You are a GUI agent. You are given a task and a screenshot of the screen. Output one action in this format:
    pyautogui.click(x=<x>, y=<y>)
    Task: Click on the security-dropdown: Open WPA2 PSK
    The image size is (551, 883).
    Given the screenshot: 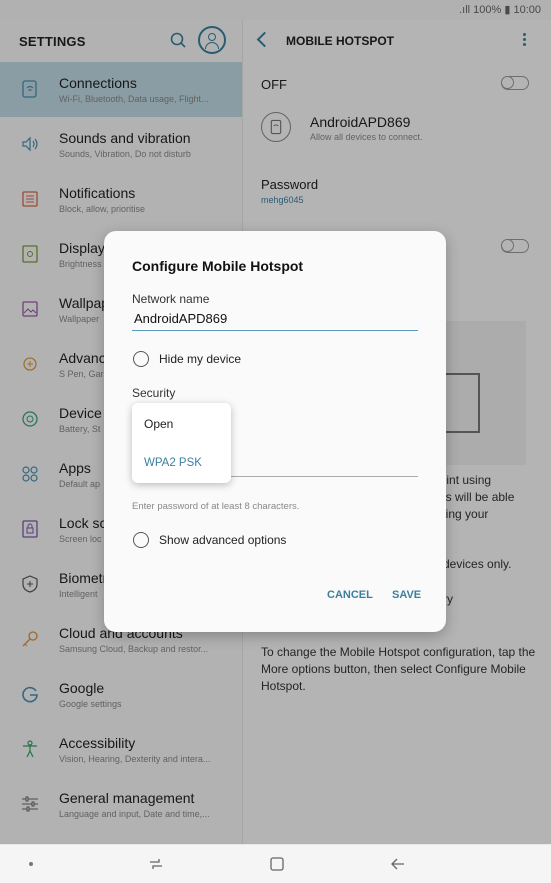 What is the action you would take?
    pyautogui.click(x=181, y=443)
    